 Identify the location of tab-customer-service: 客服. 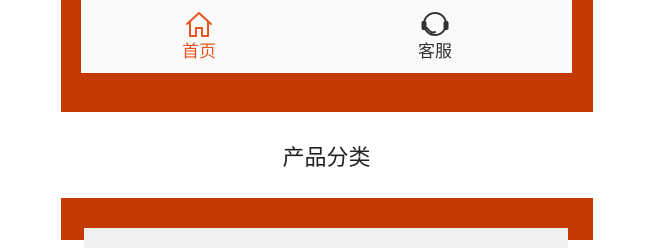
(435, 36).